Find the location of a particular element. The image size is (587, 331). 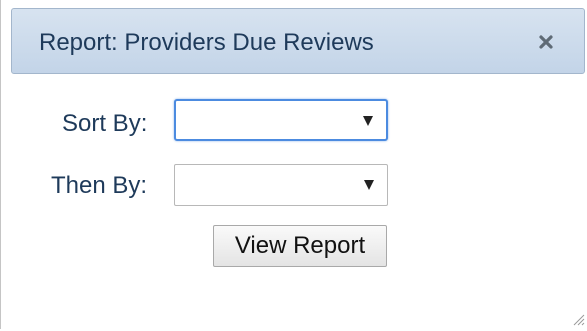

close-icon is located at coordinates (546, 42).